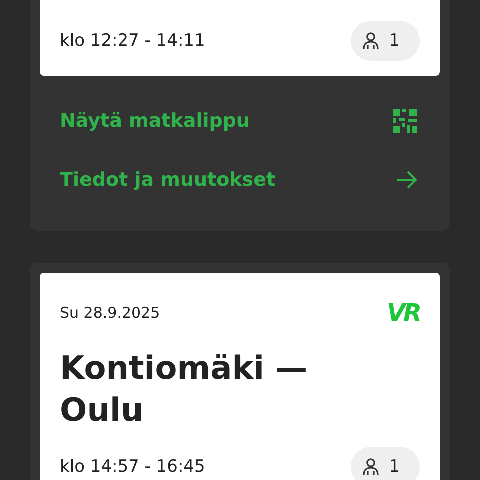 The width and height of the screenshot is (480, 480). Describe the element at coordinates (403, 313) in the screenshot. I see `logo: VR` at that location.